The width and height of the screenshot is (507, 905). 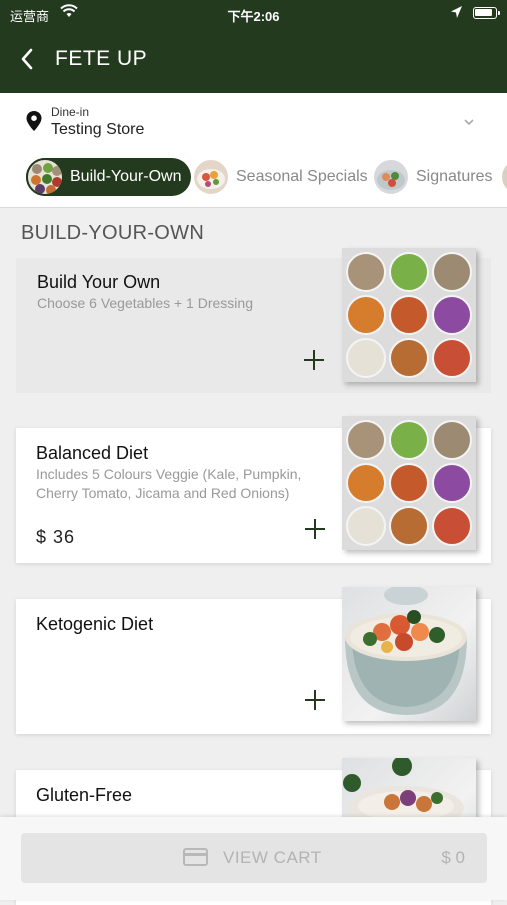 What do you see at coordinates (84, 795) in the screenshot?
I see `item-title: Gluten-Free` at bounding box center [84, 795].